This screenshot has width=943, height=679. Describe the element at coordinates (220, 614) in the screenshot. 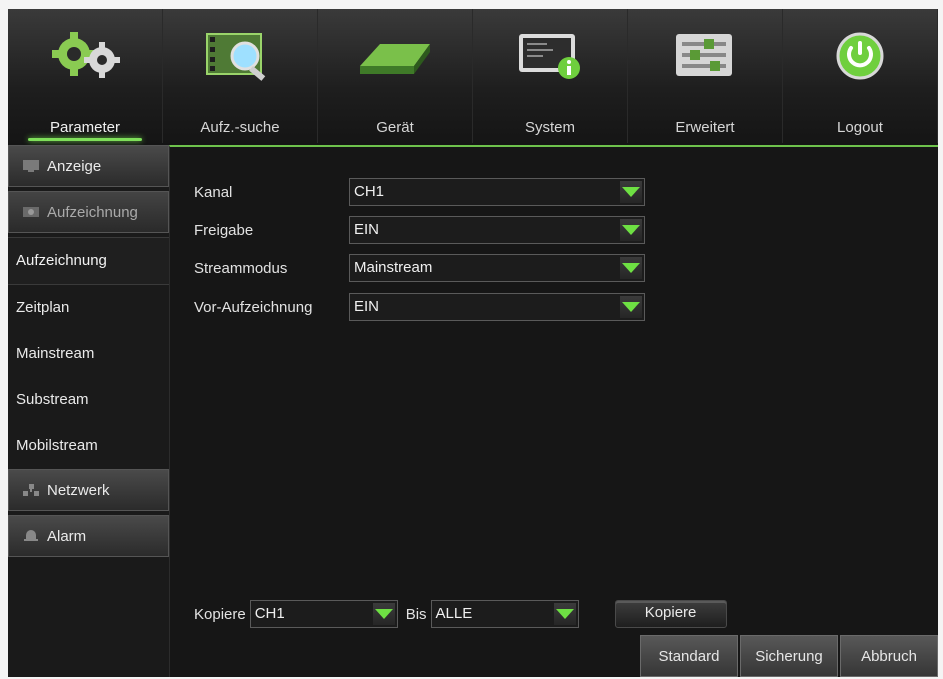

I see `copy-label: Kopiere` at that location.